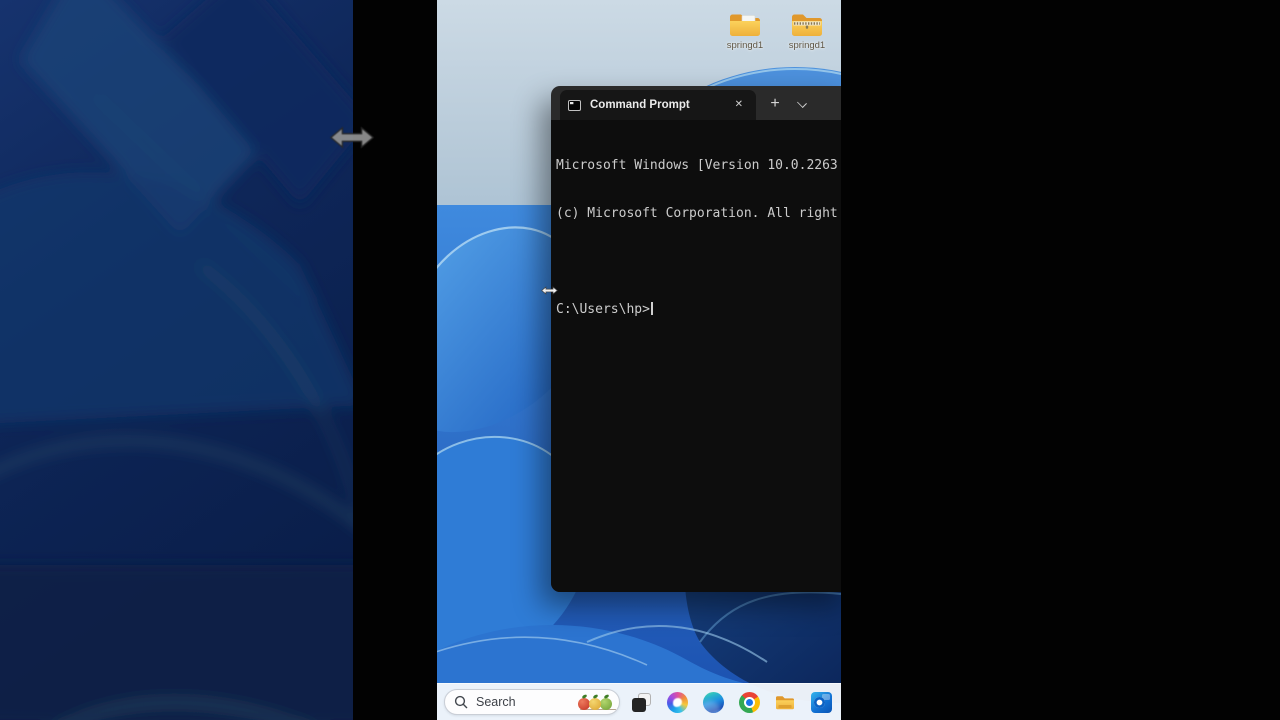 The height and width of the screenshot is (720, 1280). I want to click on tab-close-icon: ✕, so click(739, 105).